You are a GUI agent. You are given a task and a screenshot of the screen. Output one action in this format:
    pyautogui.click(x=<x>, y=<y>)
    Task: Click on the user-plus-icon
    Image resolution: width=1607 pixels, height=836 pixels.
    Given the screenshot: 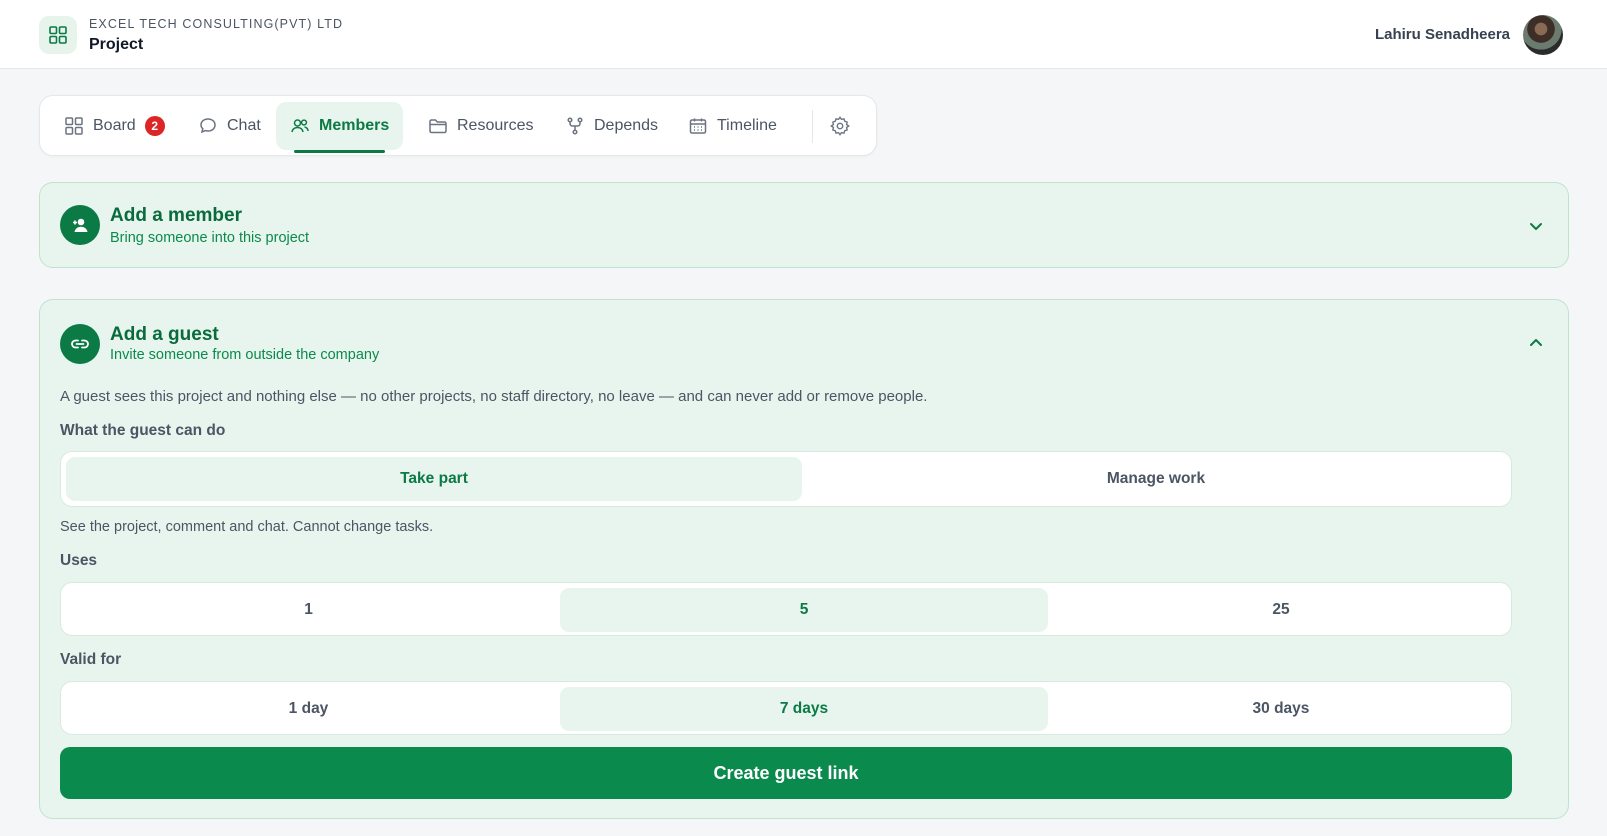 What is the action you would take?
    pyautogui.click(x=80, y=225)
    